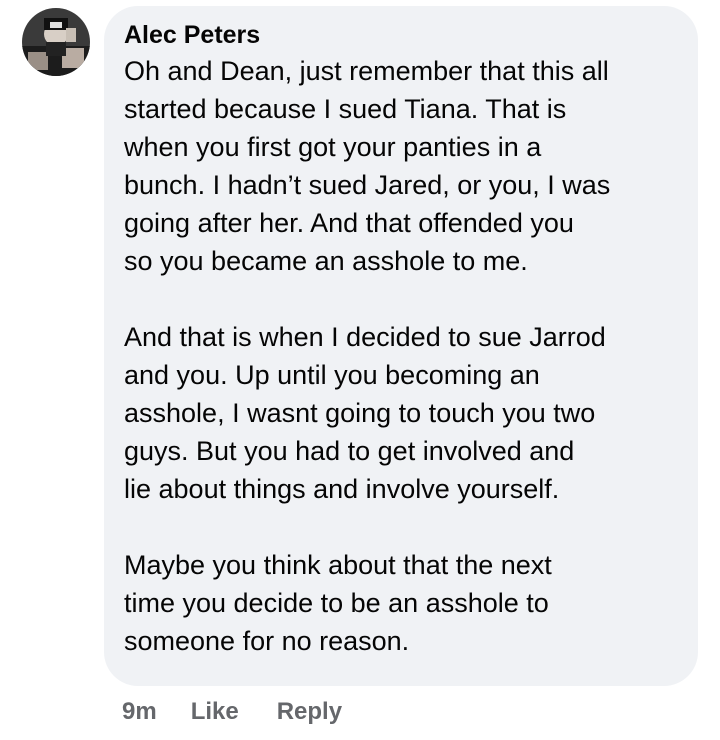 This screenshot has width=720, height=740. What do you see at coordinates (309, 712) in the screenshot?
I see `reply-button: Reply` at bounding box center [309, 712].